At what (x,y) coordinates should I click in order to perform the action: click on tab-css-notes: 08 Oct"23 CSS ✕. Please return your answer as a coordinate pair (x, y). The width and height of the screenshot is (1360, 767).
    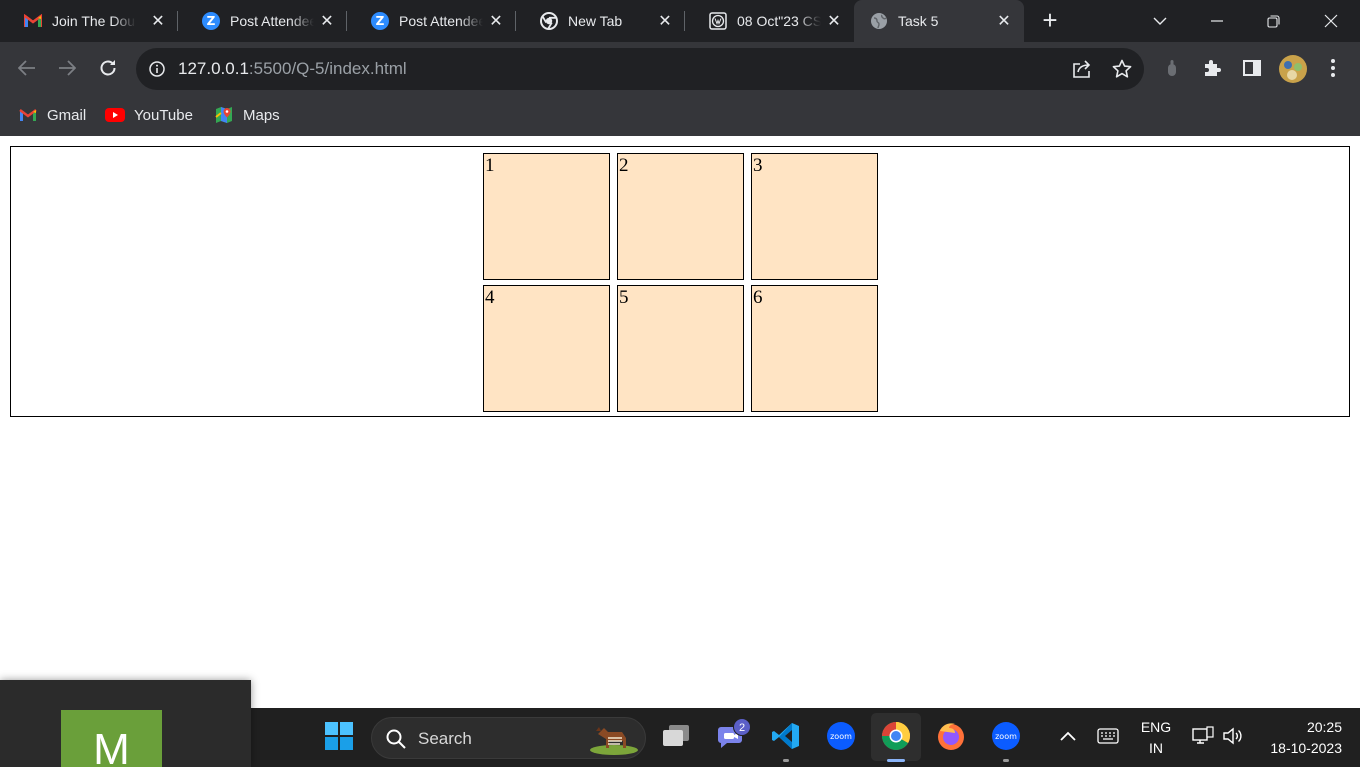
    Looking at the image, I should click on (769, 21).